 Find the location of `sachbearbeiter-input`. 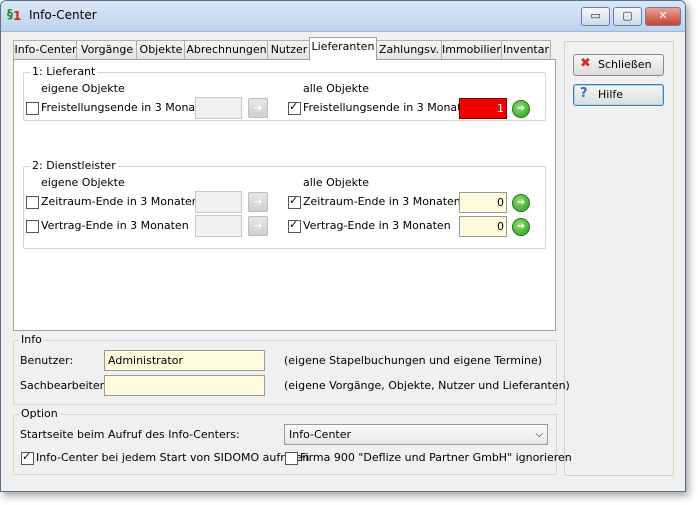

sachbearbeiter-input is located at coordinates (184, 385).